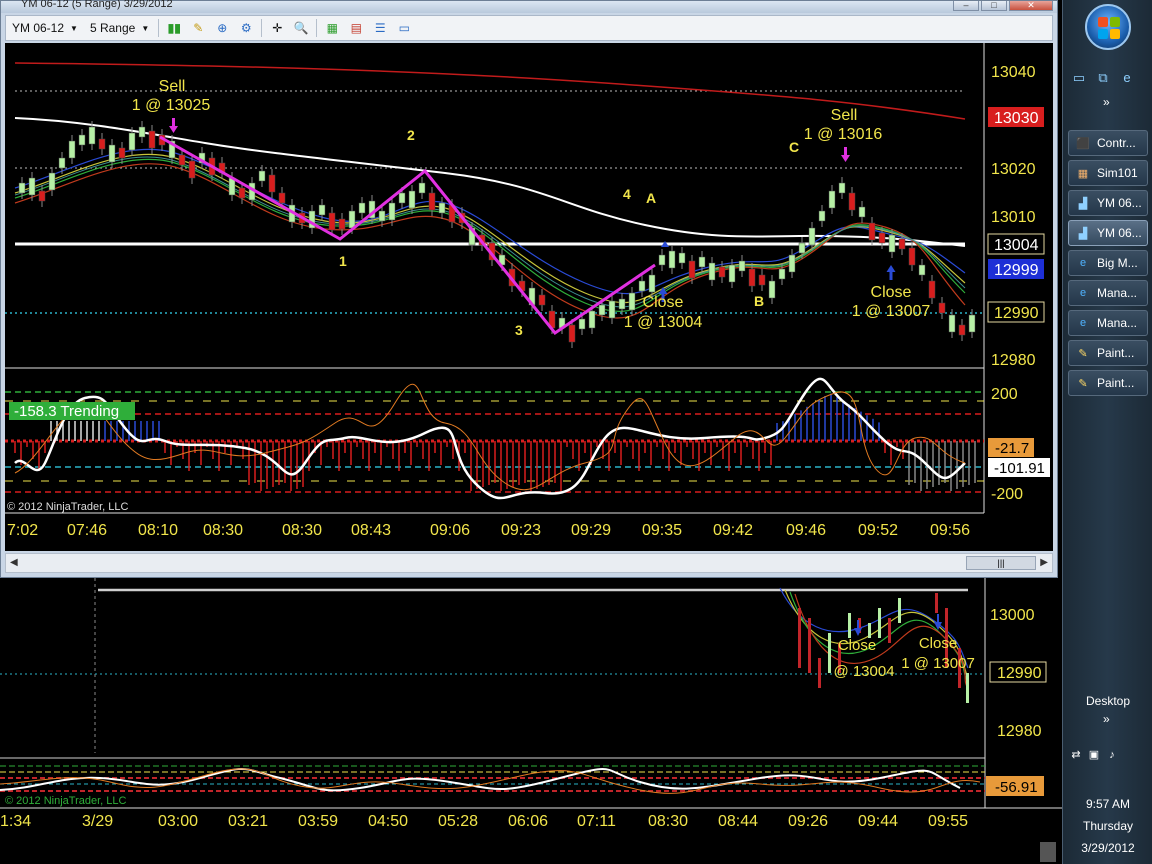  Describe the element at coordinates (966, 6) in the screenshot. I see `minimize-button: –` at that location.